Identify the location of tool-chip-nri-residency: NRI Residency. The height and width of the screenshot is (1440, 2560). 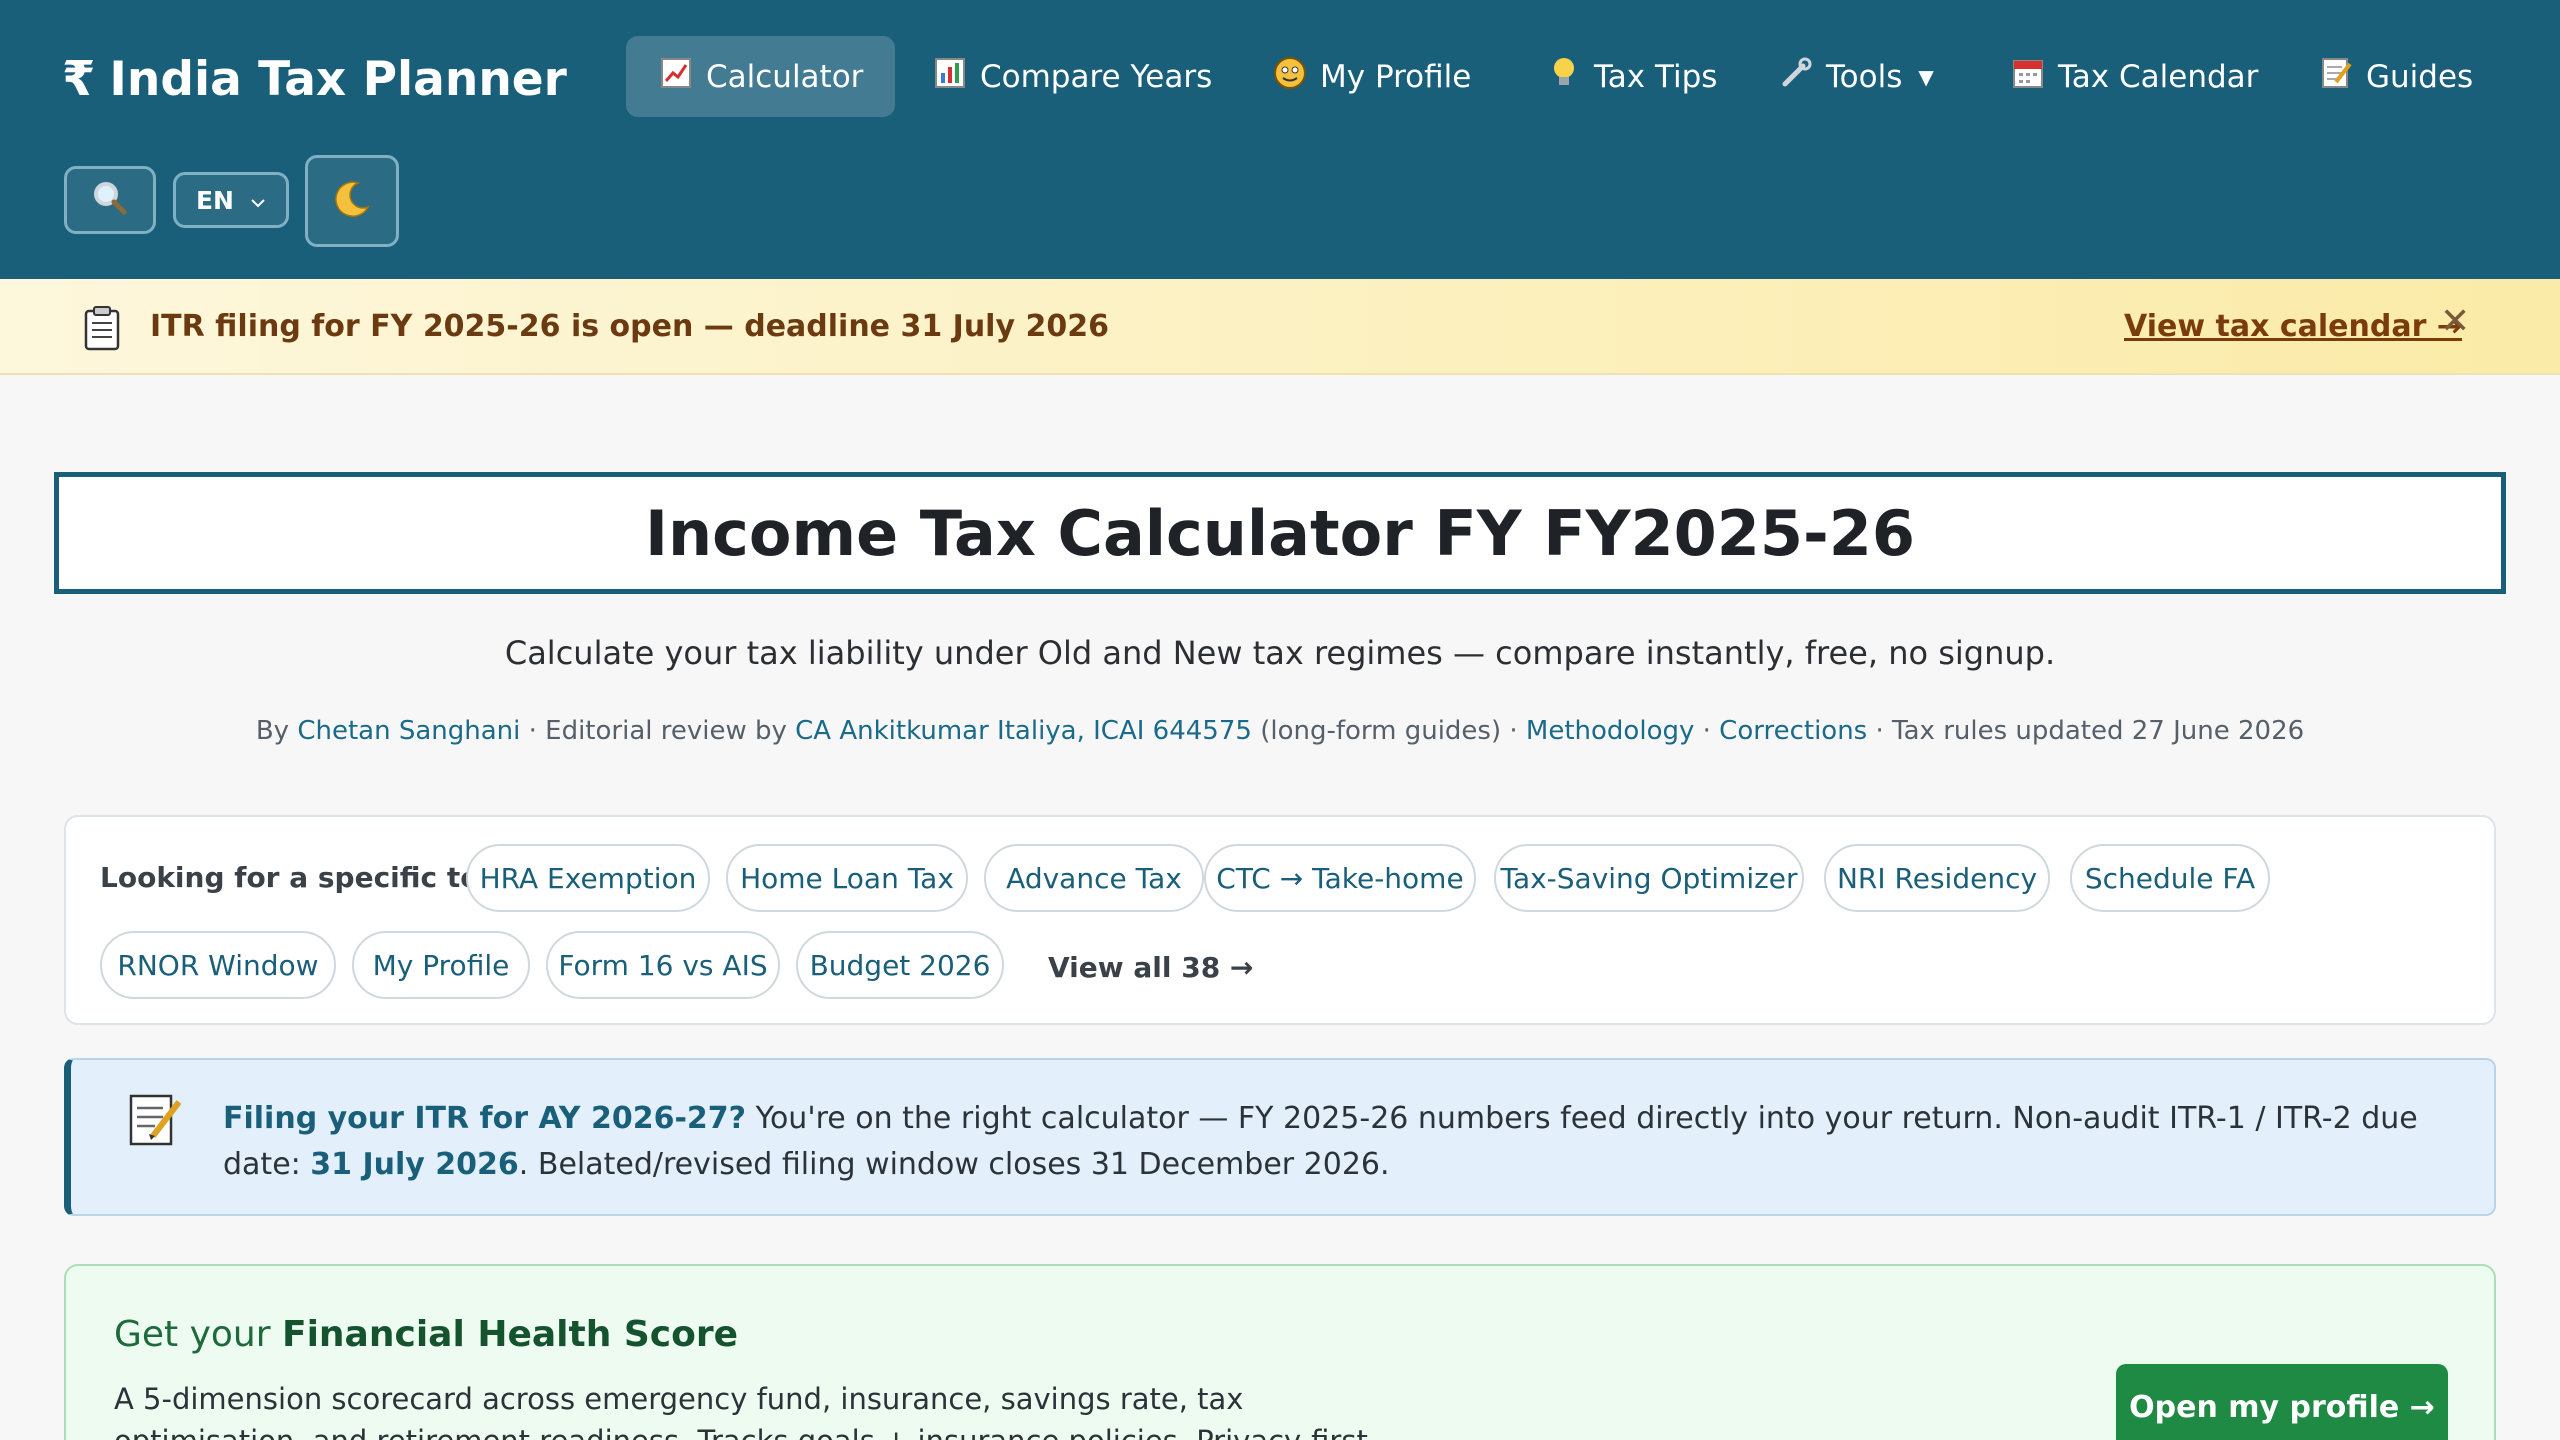
(1937, 878).